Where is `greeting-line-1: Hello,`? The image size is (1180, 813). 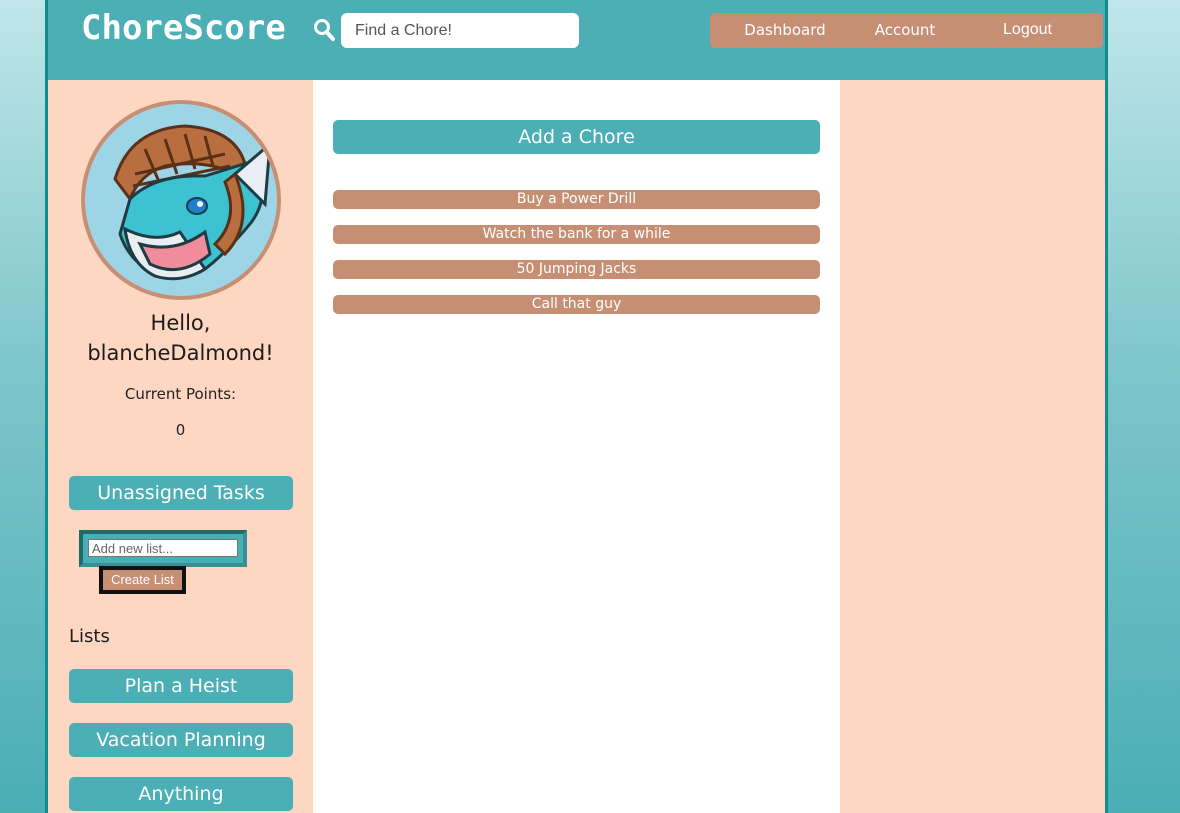
greeting-line-1: Hello, is located at coordinates (180, 323).